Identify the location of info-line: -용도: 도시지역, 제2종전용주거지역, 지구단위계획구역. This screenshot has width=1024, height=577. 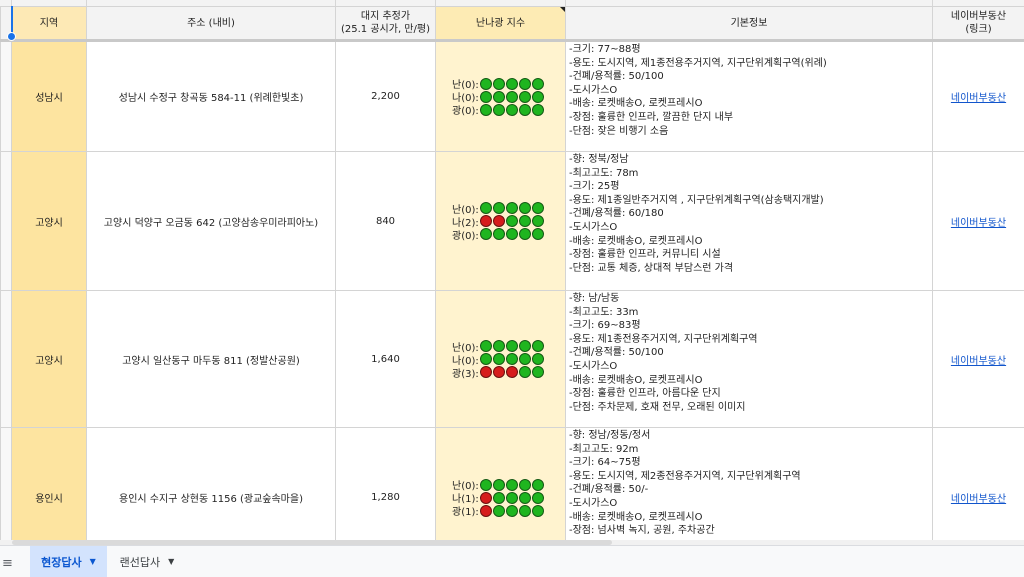
(749, 477).